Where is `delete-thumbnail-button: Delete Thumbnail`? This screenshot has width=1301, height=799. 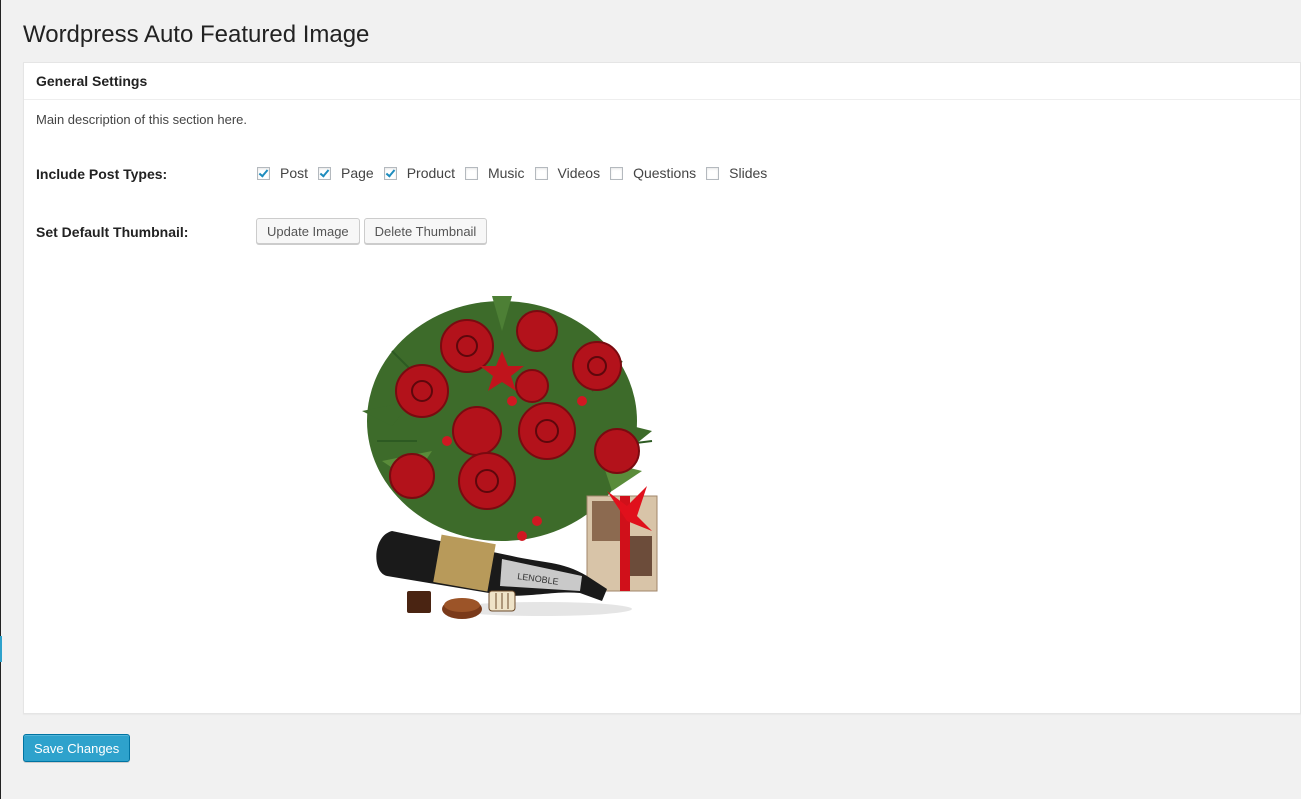
delete-thumbnail-button: Delete Thumbnail is located at coordinates (425, 231).